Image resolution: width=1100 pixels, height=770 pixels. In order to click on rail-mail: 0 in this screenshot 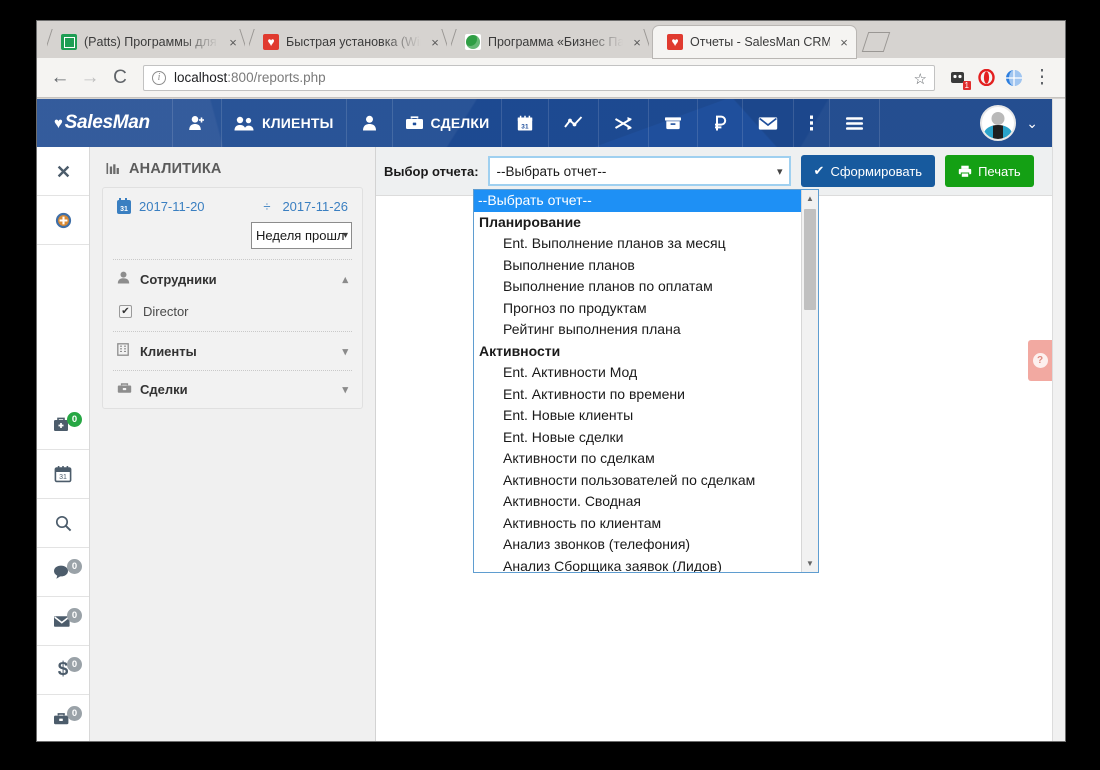, I will do `click(63, 621)`.